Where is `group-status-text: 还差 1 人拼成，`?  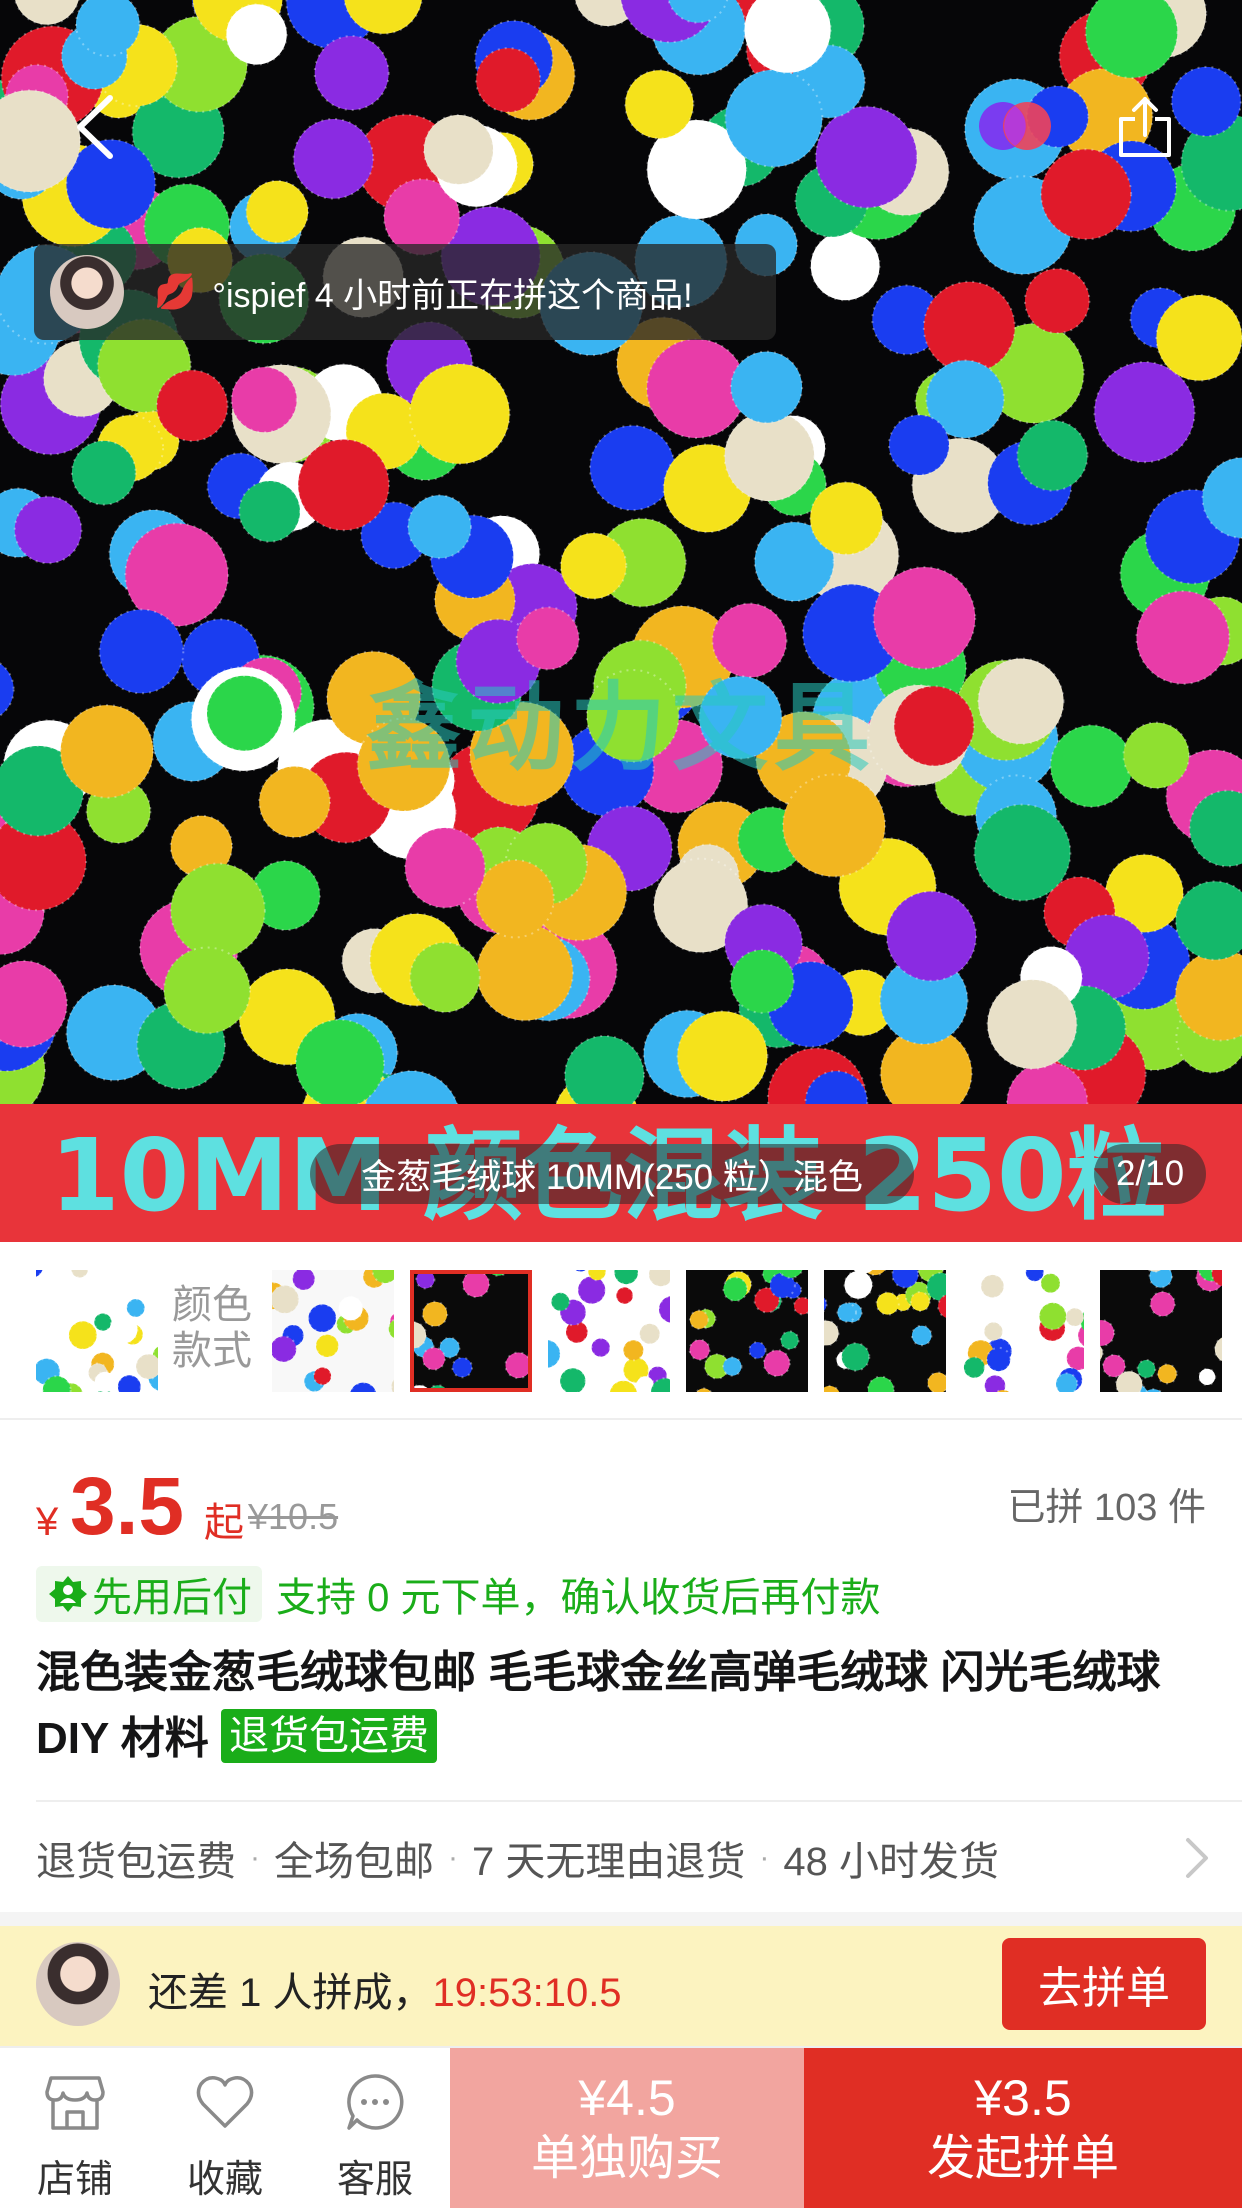
group-status-text: 还差 1 人拼成， is located at coordinates (290, 1993).